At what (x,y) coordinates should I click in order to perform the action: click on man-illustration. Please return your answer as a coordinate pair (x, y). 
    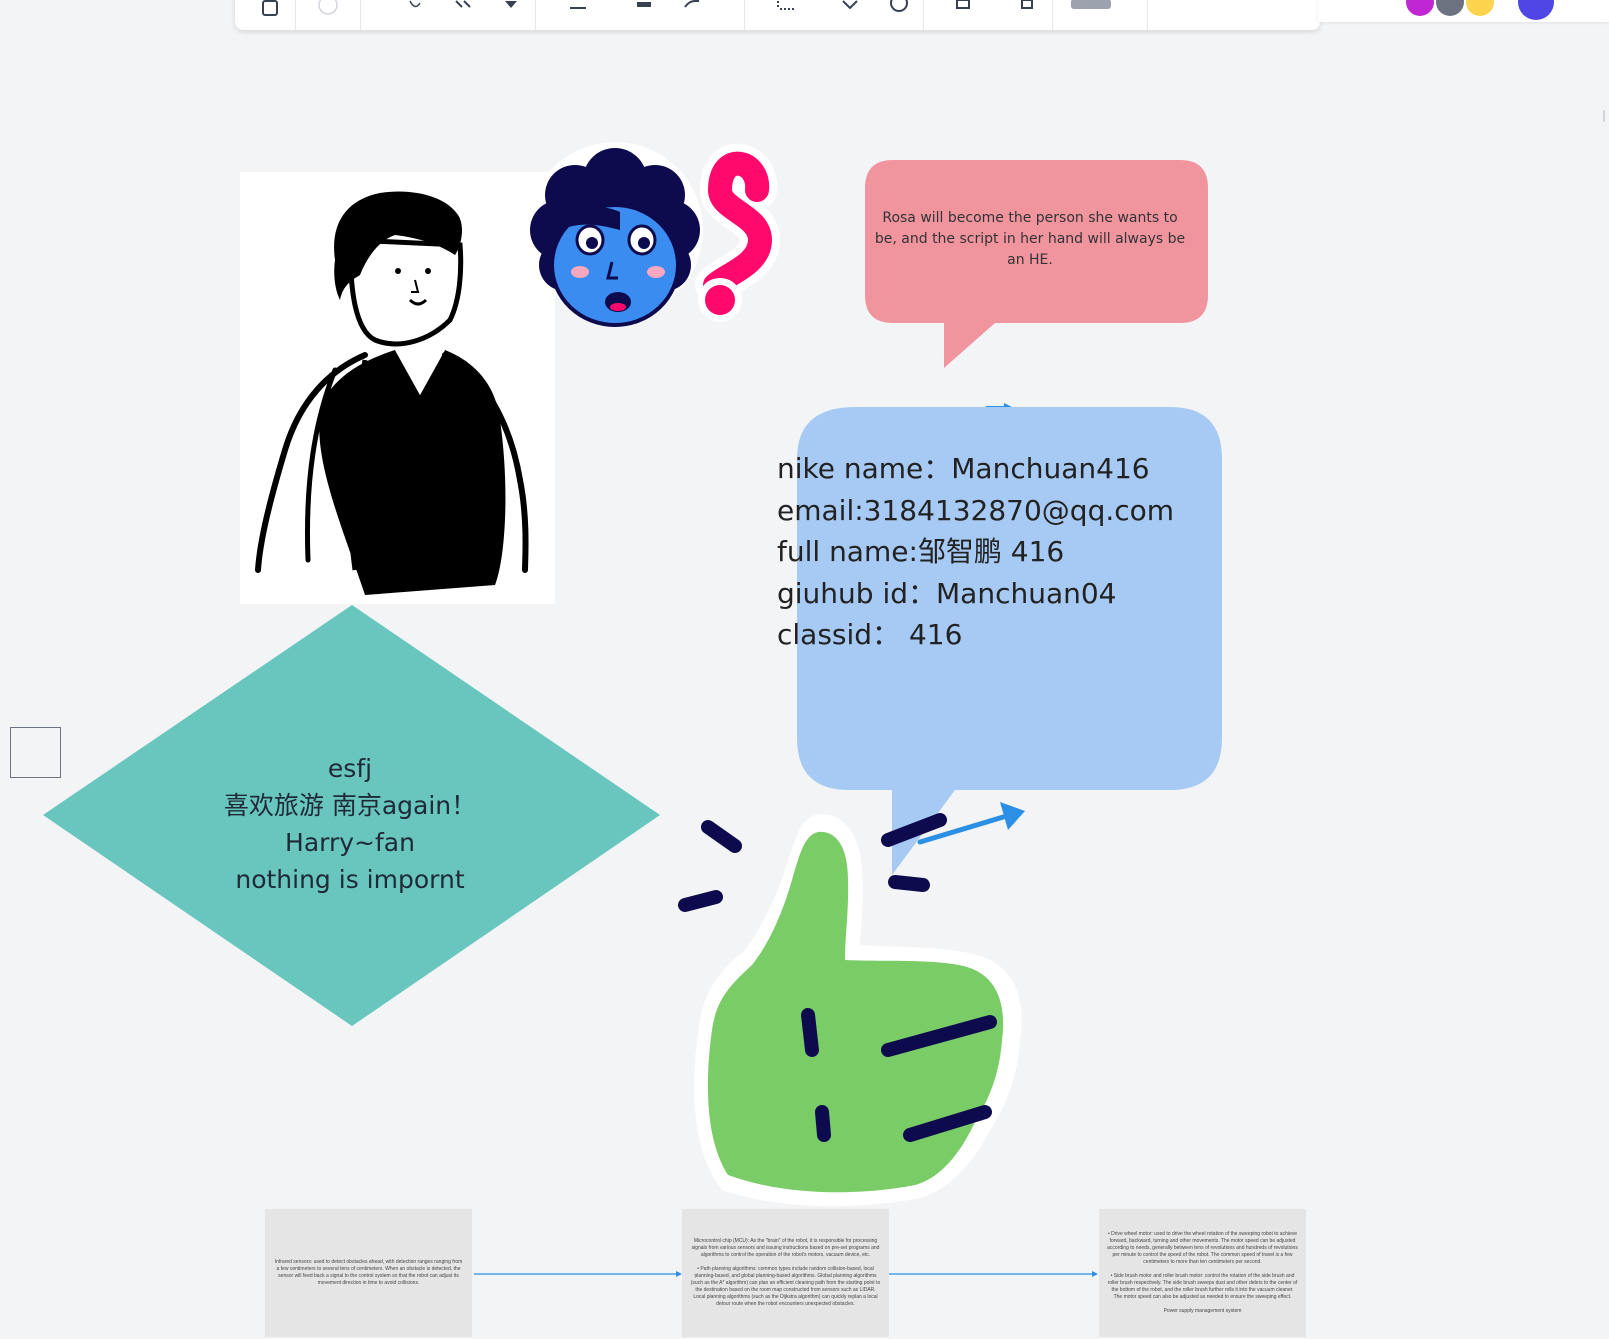
    Looking at the image, I should click on (392, 393).